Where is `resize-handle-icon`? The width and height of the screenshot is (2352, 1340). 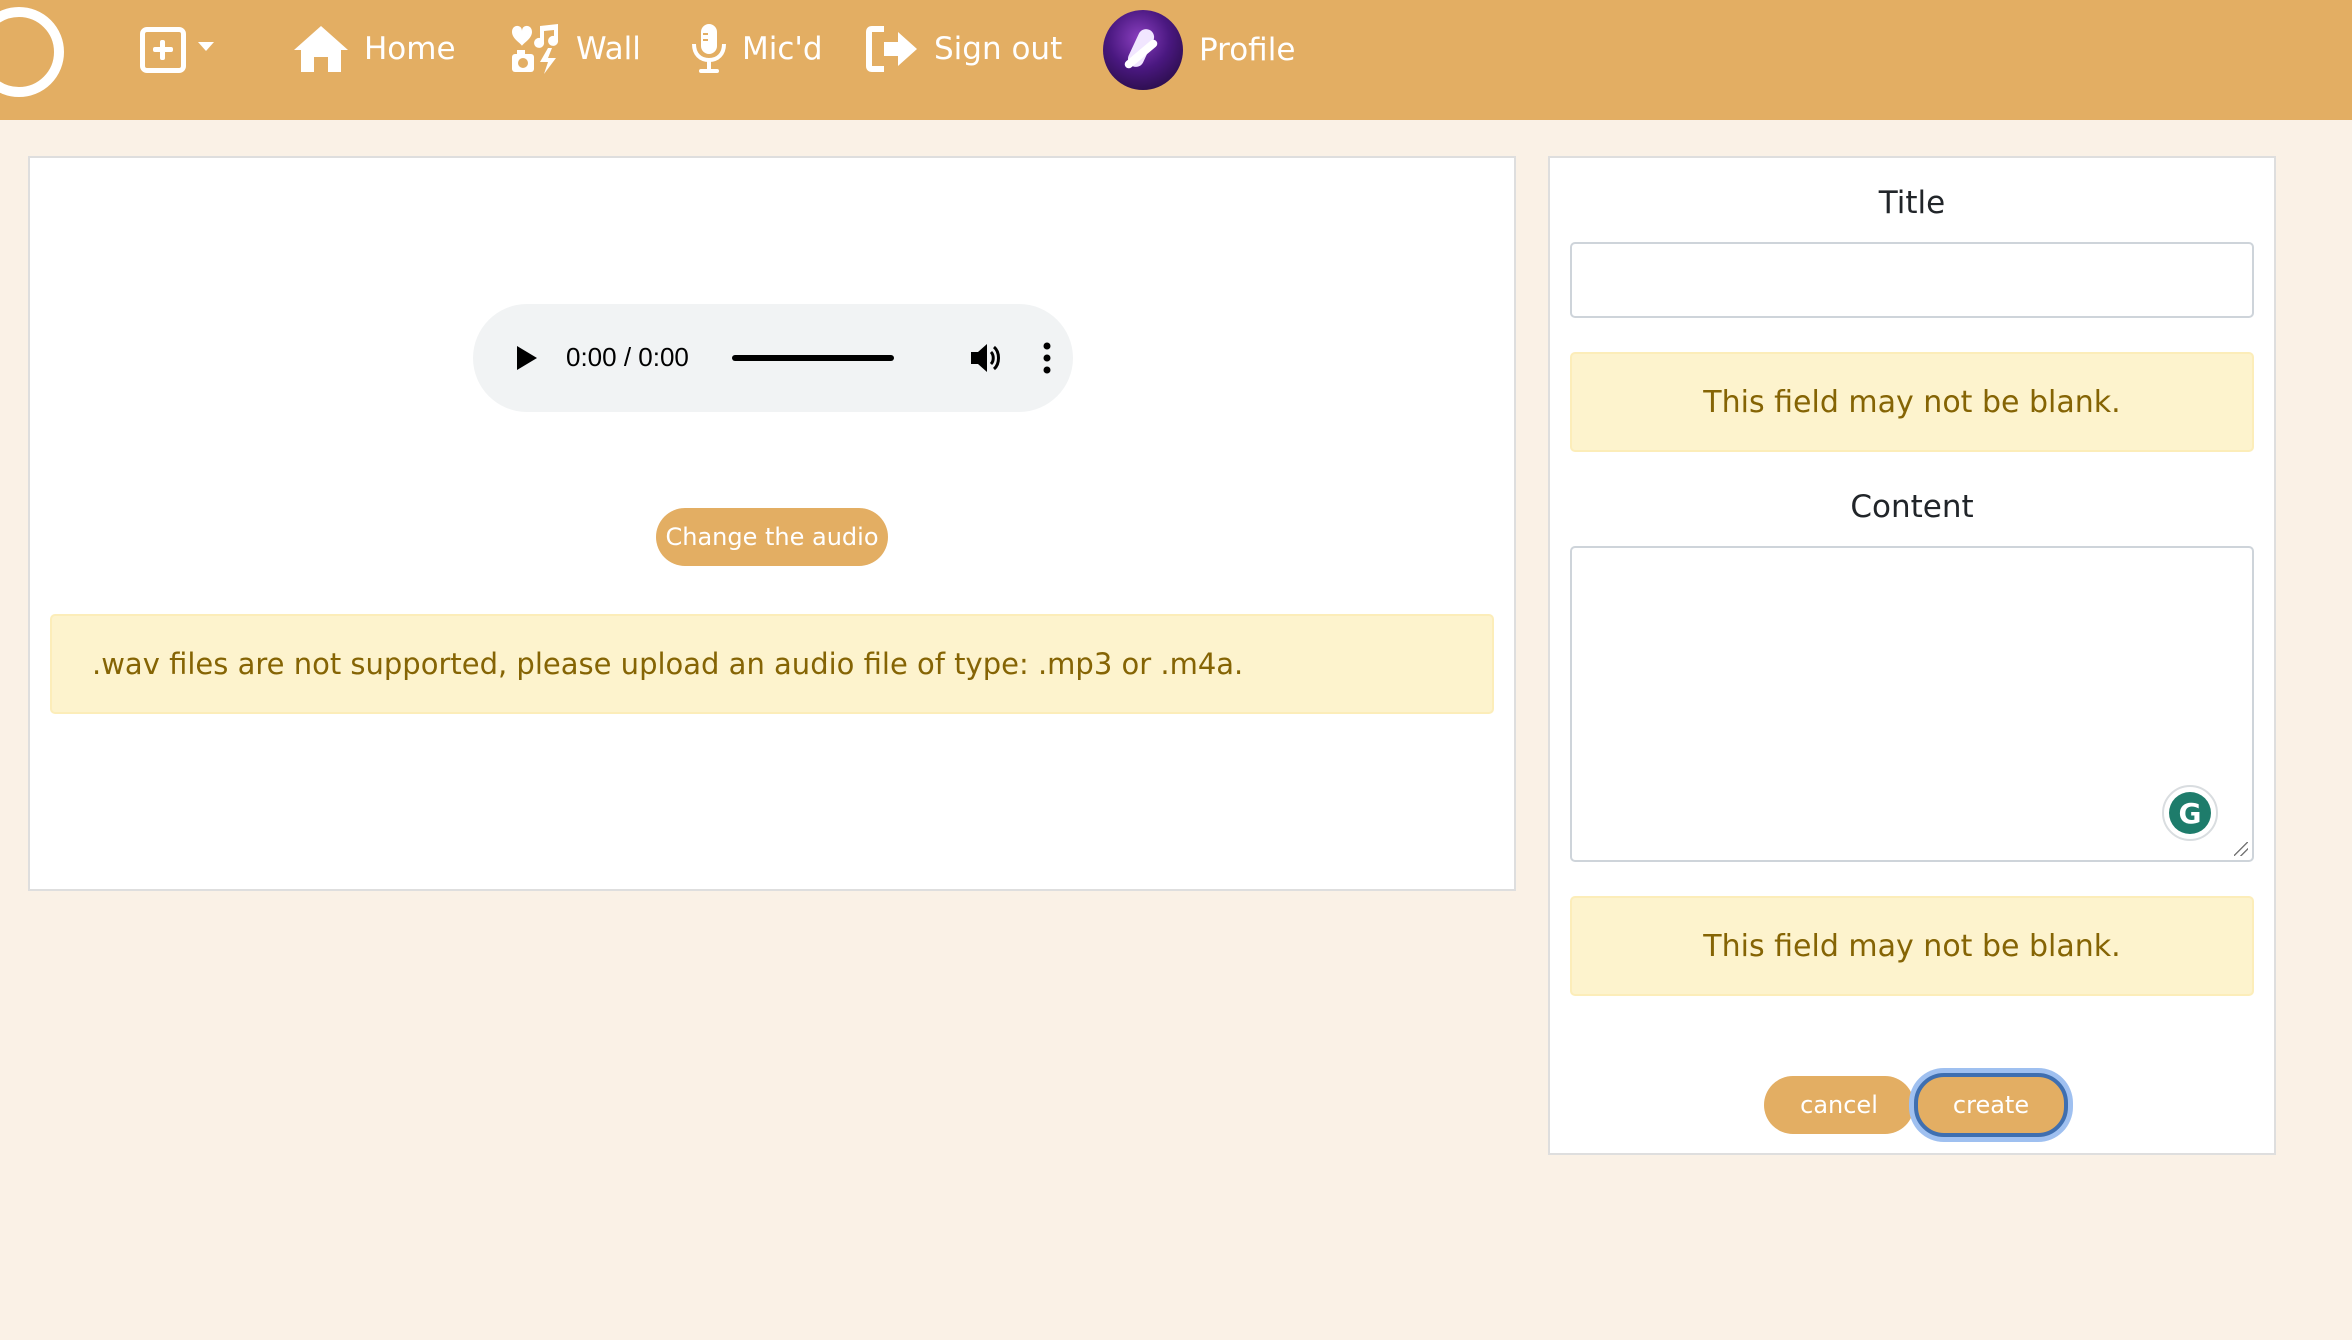
resize-handle-icon is located at coordinates (2241, 849).